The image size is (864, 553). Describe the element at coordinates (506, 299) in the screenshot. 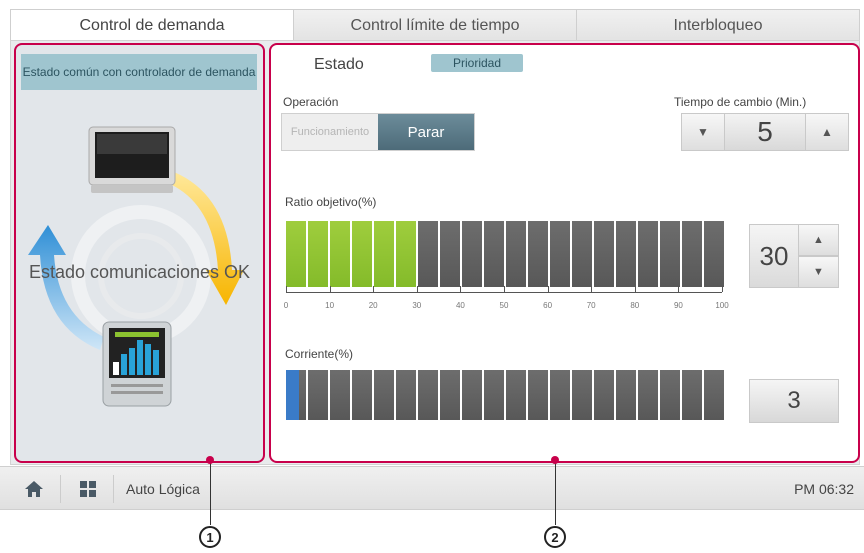

I see `target-ratio-scale: 0 10 20 30 40 50 60 70 80 90 100` at that location.